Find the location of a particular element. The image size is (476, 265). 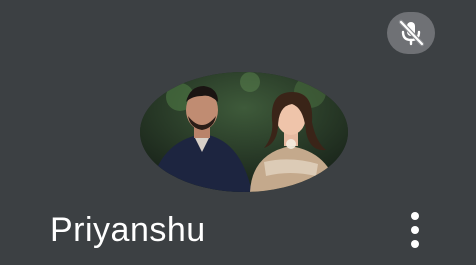

more-vert-icon is located at coordinates (415, 216).